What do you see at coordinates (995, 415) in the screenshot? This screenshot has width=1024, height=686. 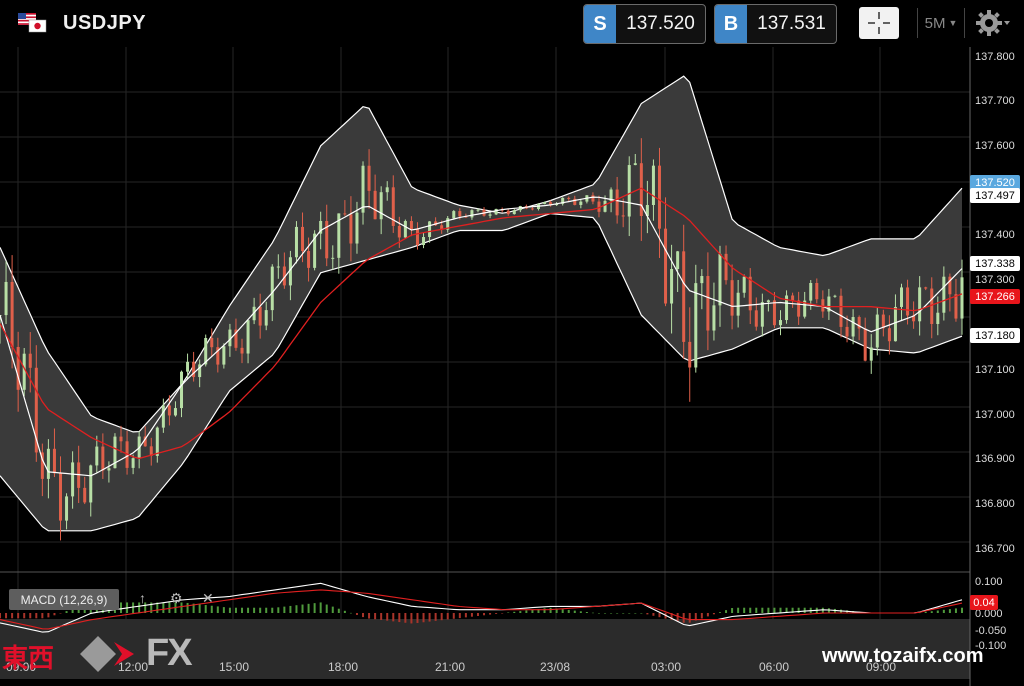 I see `price-tick: 137.000` at bounding box center [995, 415].